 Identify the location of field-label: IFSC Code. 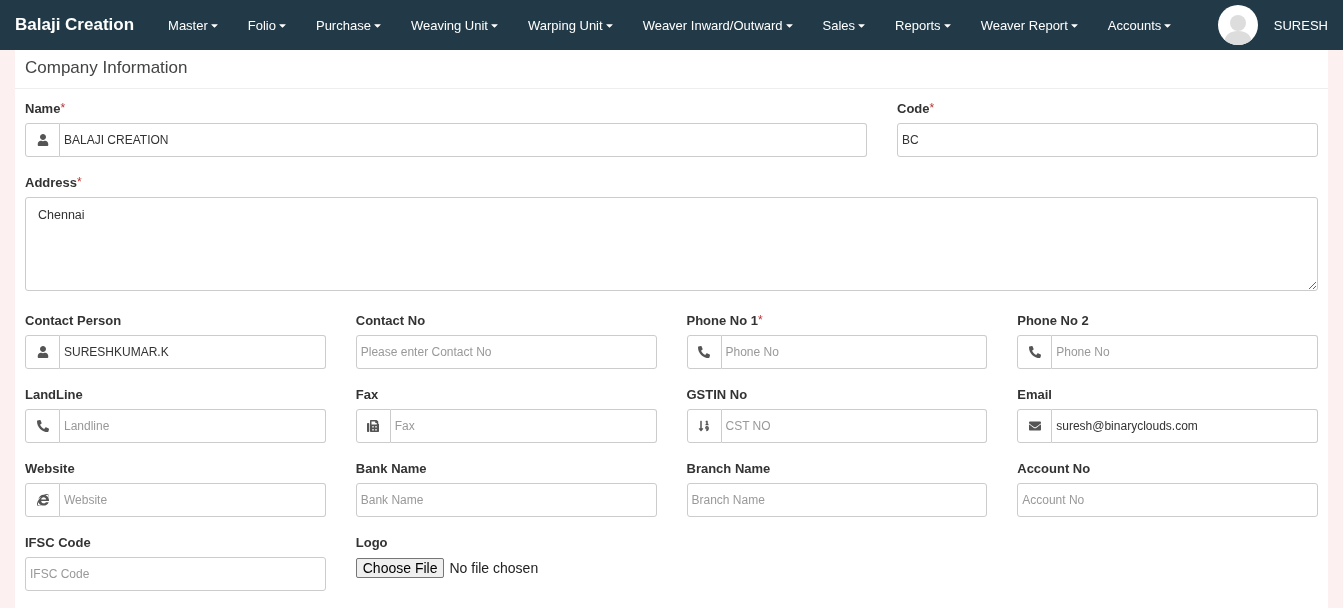
(58, 542).